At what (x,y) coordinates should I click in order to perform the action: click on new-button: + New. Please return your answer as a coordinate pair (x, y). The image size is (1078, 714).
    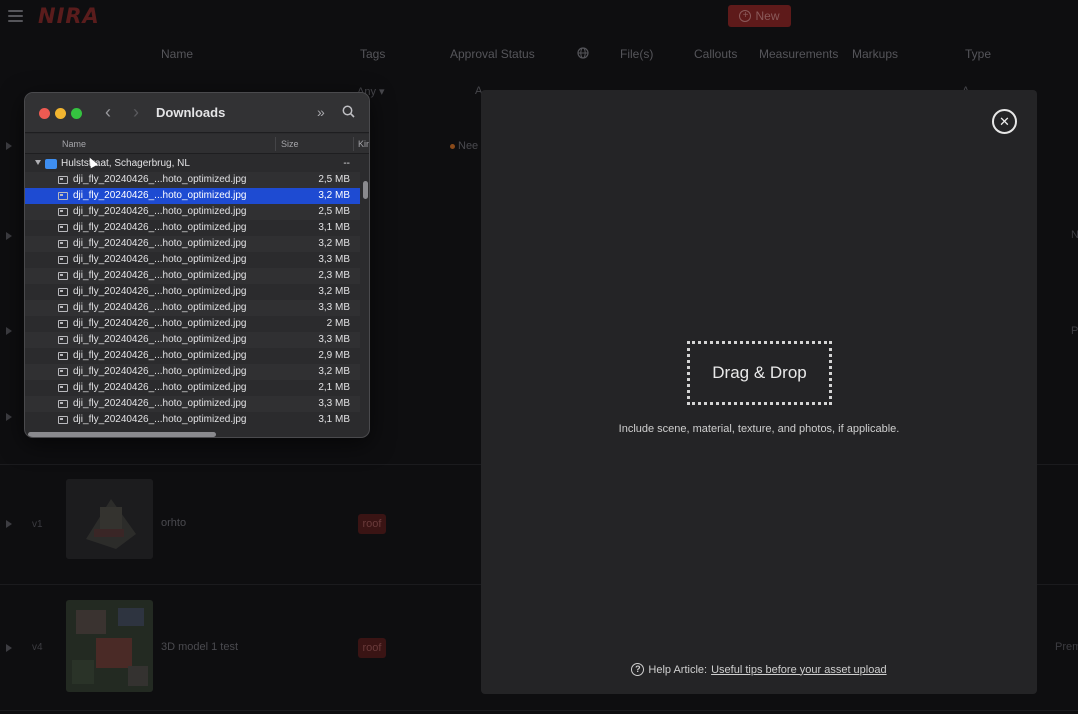
    Looking at the image, I should click on (759, 16).